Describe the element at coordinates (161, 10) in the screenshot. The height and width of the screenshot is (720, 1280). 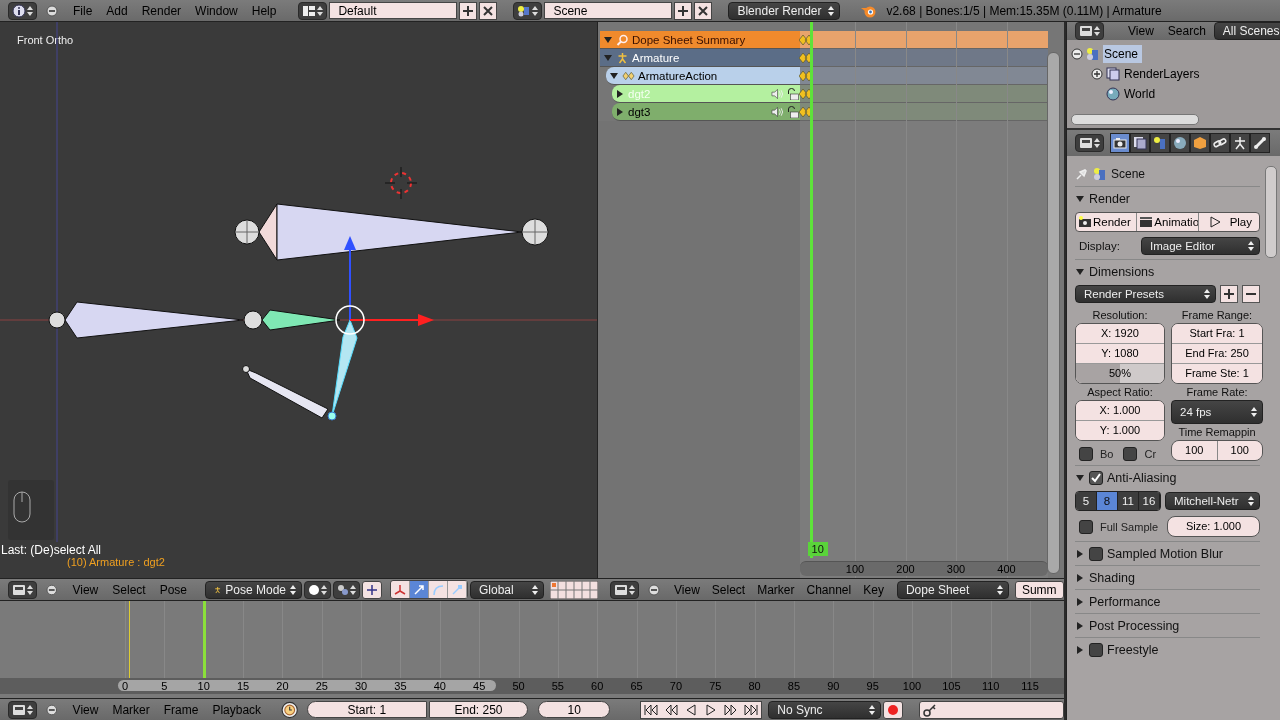
I see `menu-item: Render` at that location.